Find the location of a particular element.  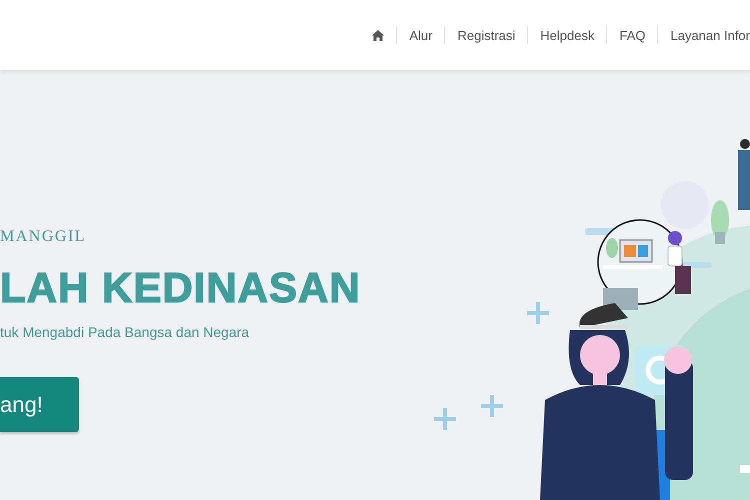

nav-link: Registrasi is located at coordinates (486, 35).